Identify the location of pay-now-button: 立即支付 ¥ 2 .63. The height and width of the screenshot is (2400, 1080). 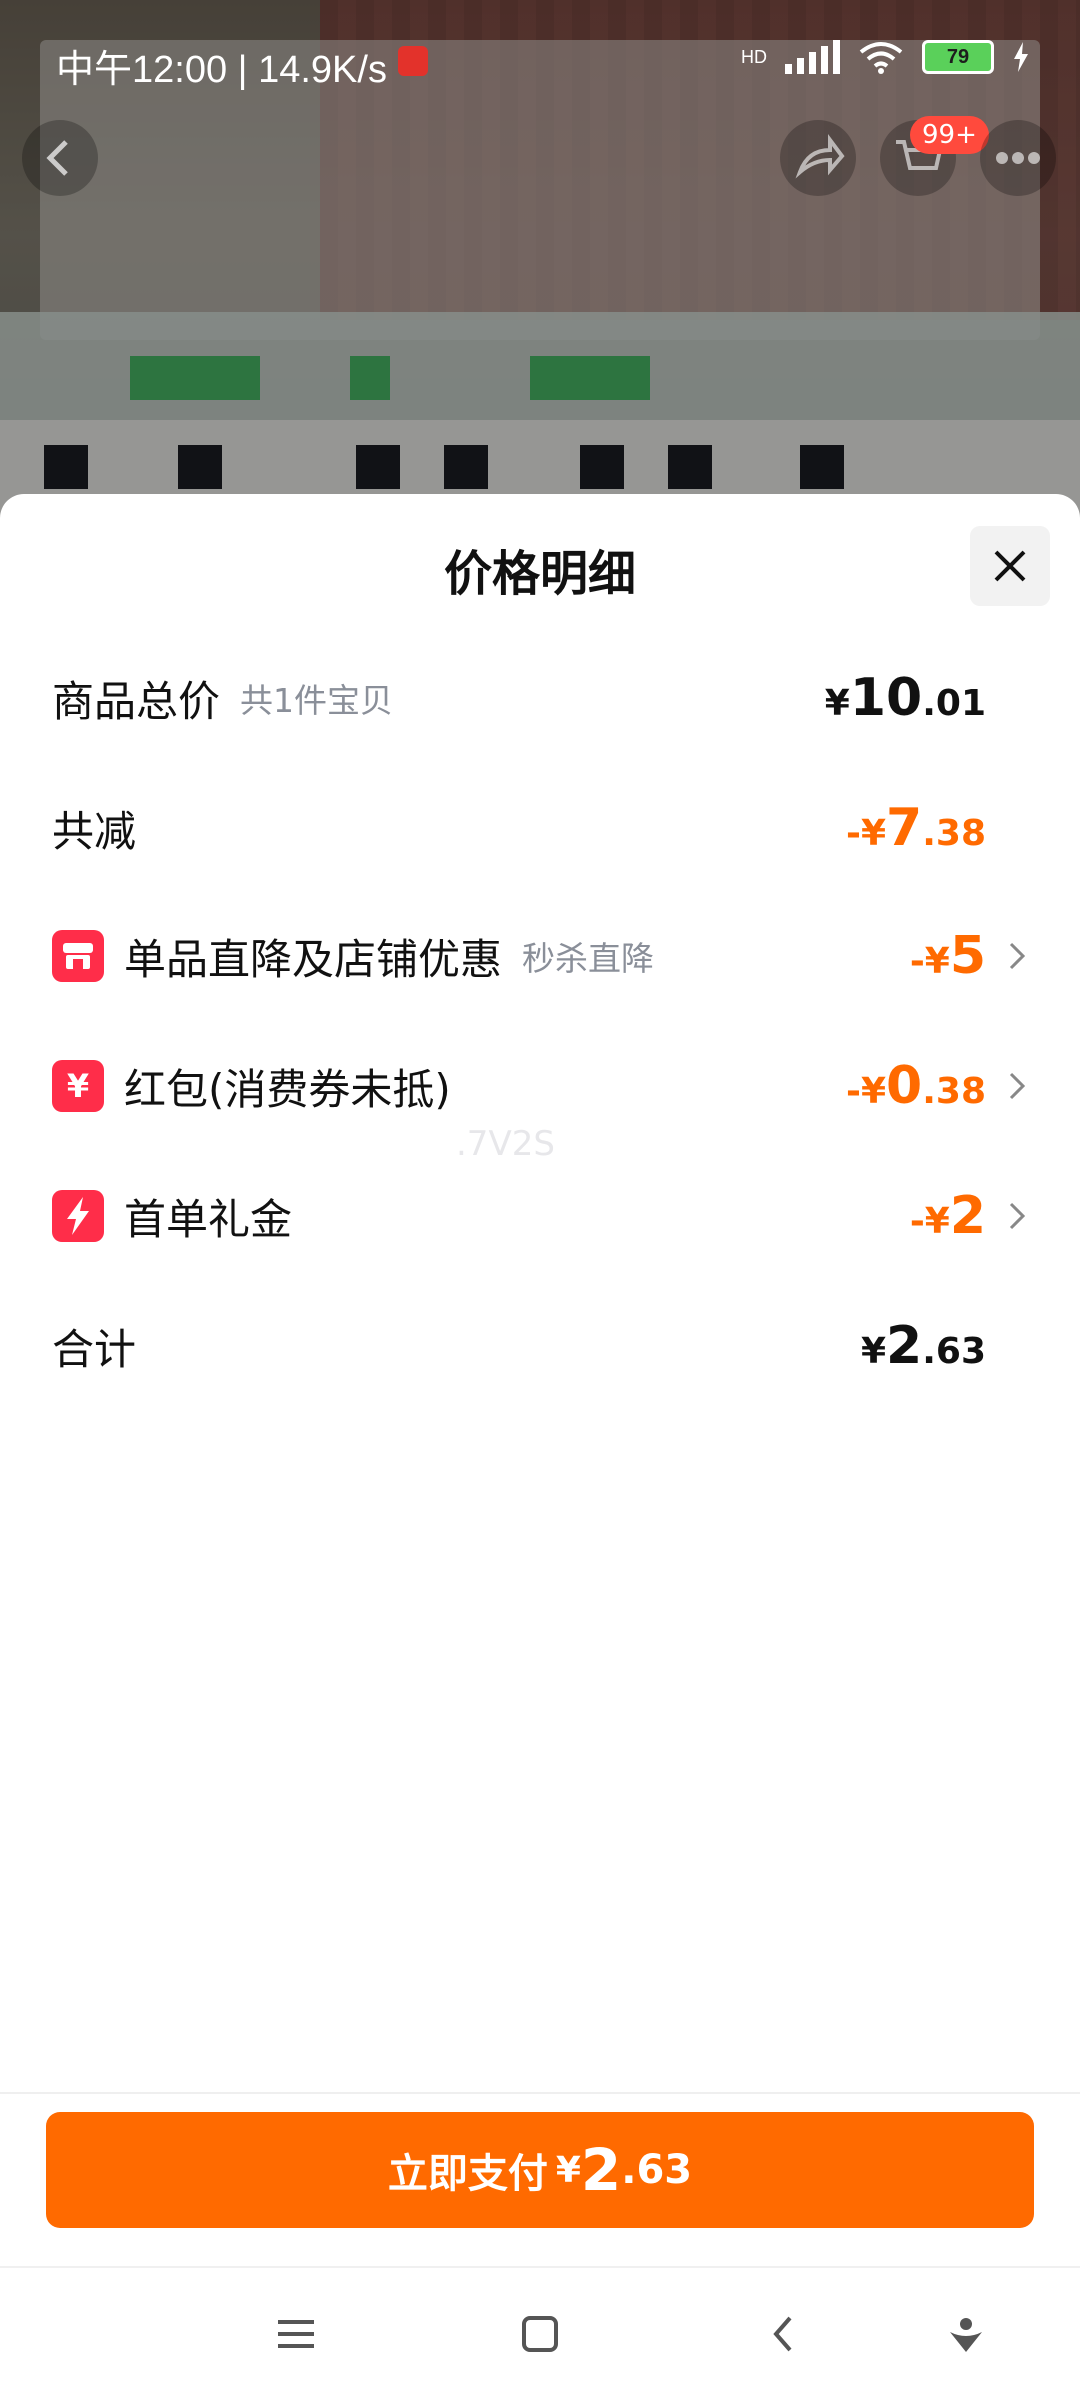
(540, 2170).